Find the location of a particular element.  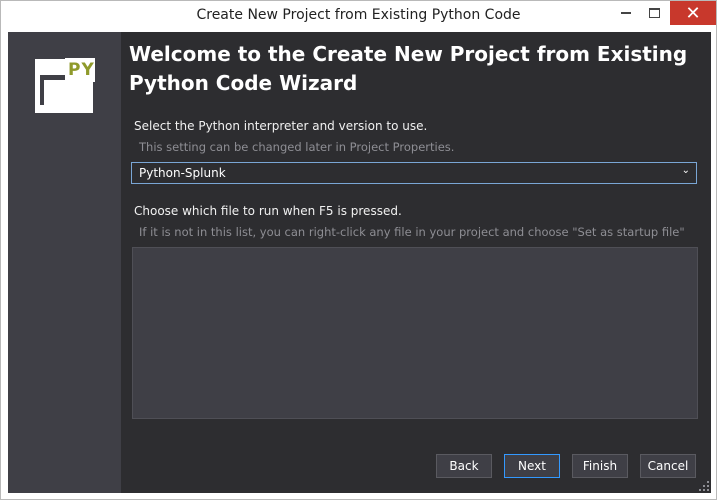

interpreter-dropdown: Python-Splunk ⌄ is located at coordinates (414, 173).